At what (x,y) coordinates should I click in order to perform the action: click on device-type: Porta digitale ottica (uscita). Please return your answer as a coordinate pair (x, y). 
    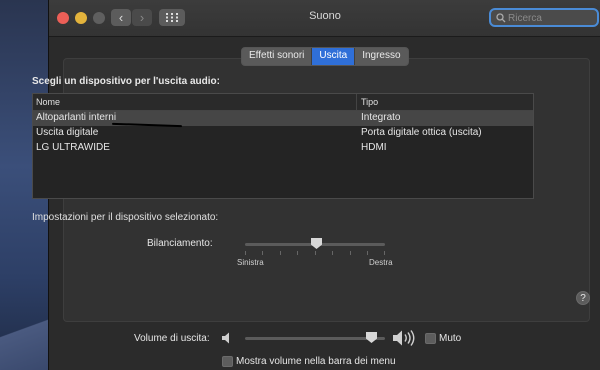
    Looking at the image, I should click on (421, 132).